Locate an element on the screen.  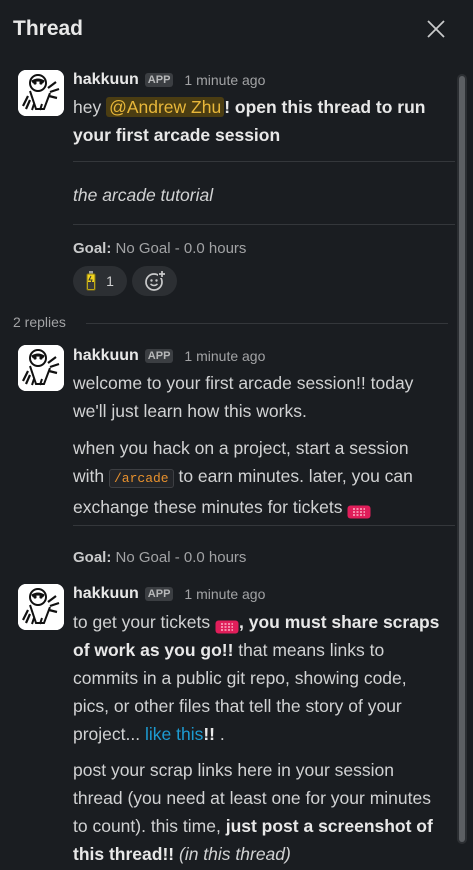
message-text-bold: just post a screenshot of is located at coordinates (329, 826).